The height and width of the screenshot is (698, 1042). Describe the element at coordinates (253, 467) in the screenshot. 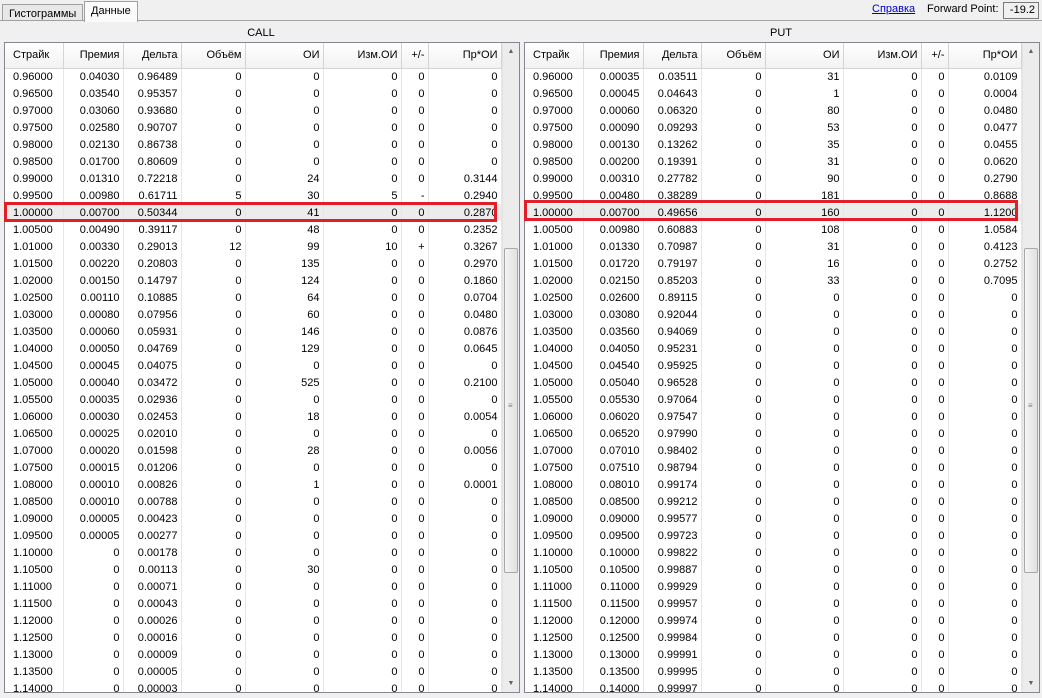

I see `table-row: 1.07500 0.00015 0.01206 0 0 0 0 0` at that location.